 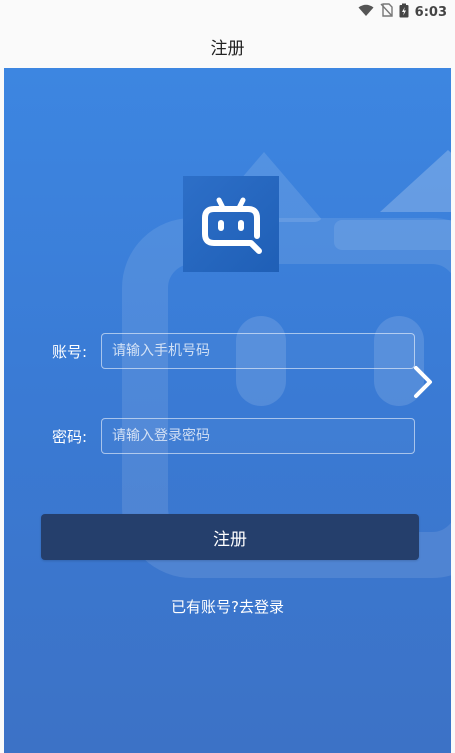 I want to click on decorative-ear-right, so click(x=415, y=181).